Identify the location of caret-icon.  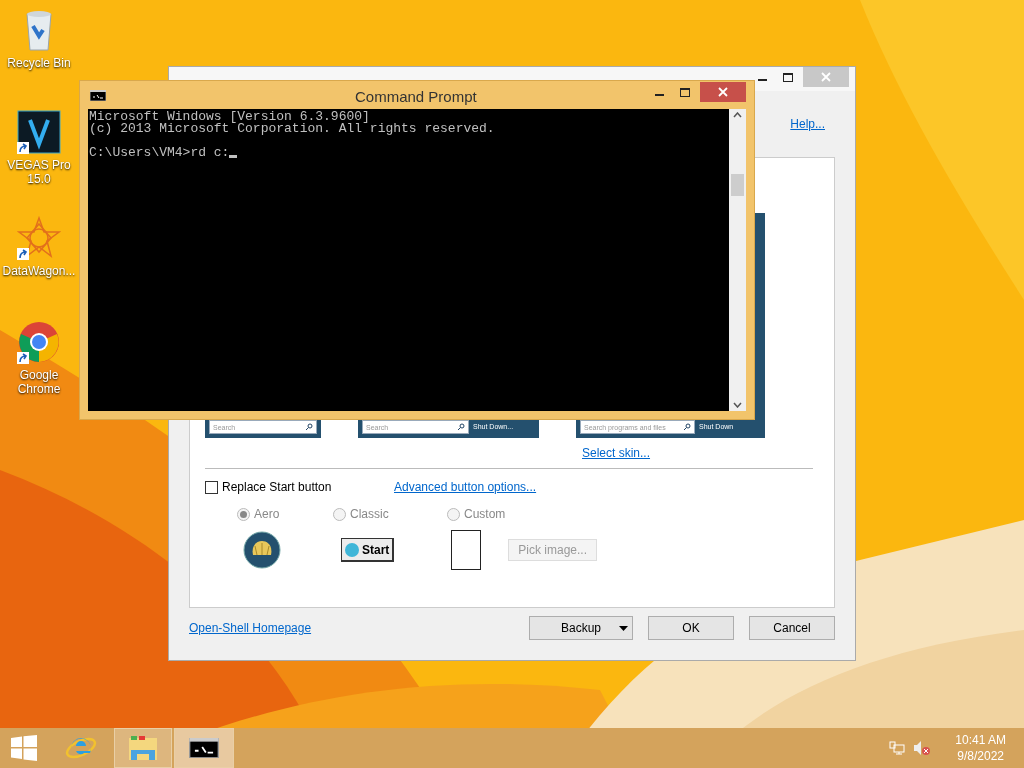
(623, 628).